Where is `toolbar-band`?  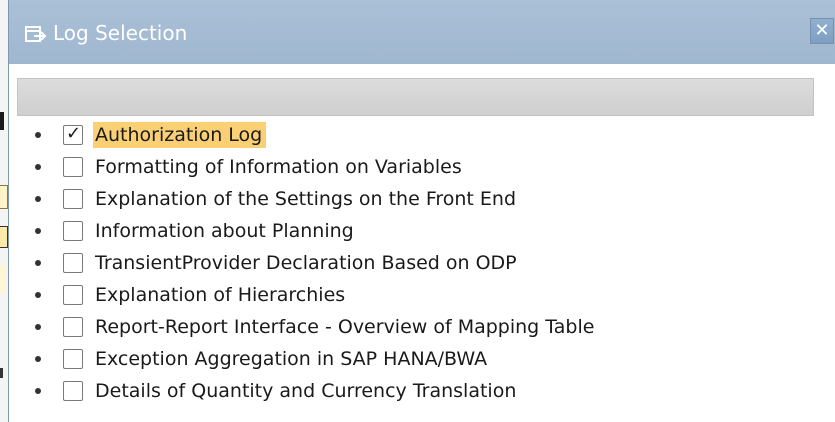
toolbar-band is located at coordinates (415, 97).